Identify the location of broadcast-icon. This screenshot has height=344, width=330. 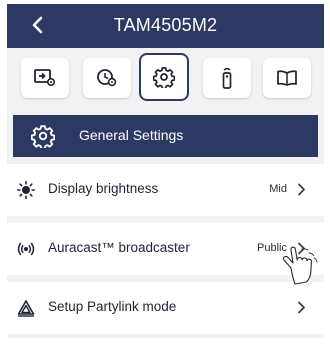
(26, 249).